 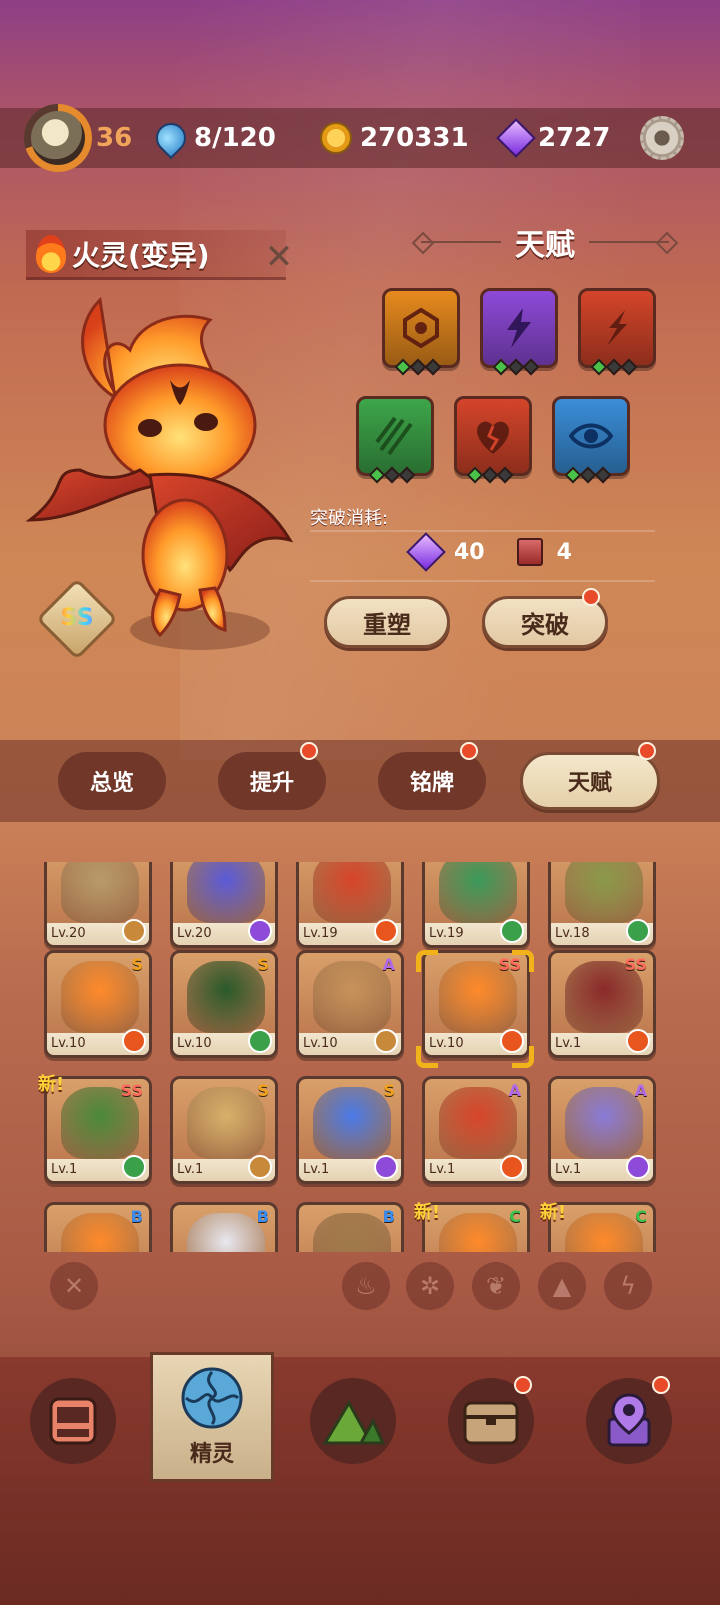 I want to click on settings-gear-icon, so click(x=662, y=138).